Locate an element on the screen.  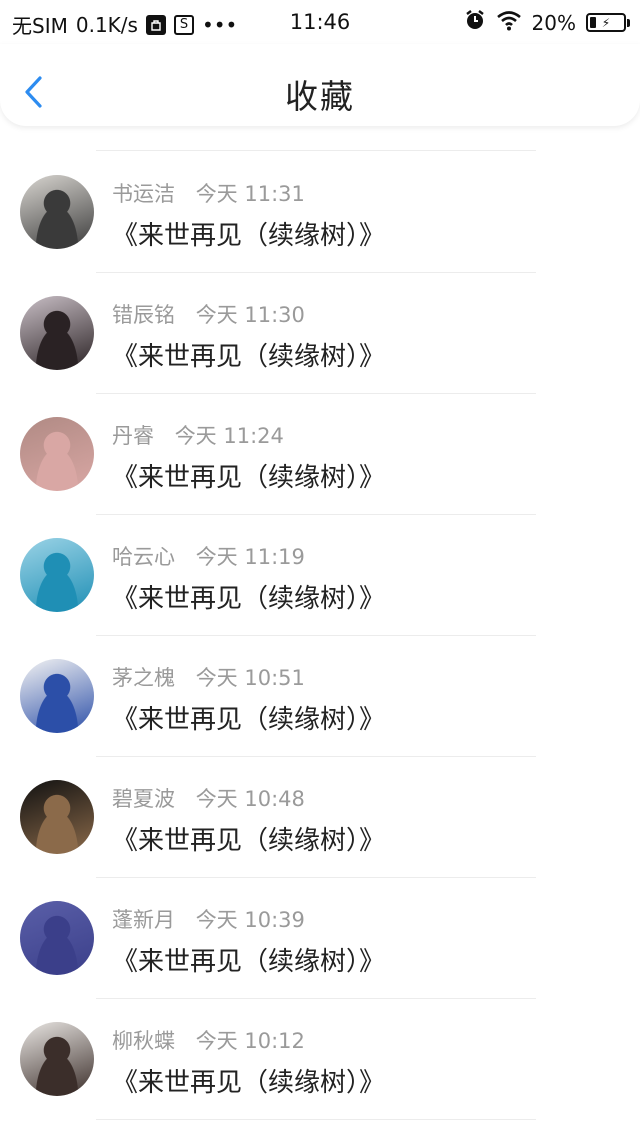
list-item: 书运洁 今天 11:31 《来世再见（续缘树）》 is located at coordinates (320, 212).